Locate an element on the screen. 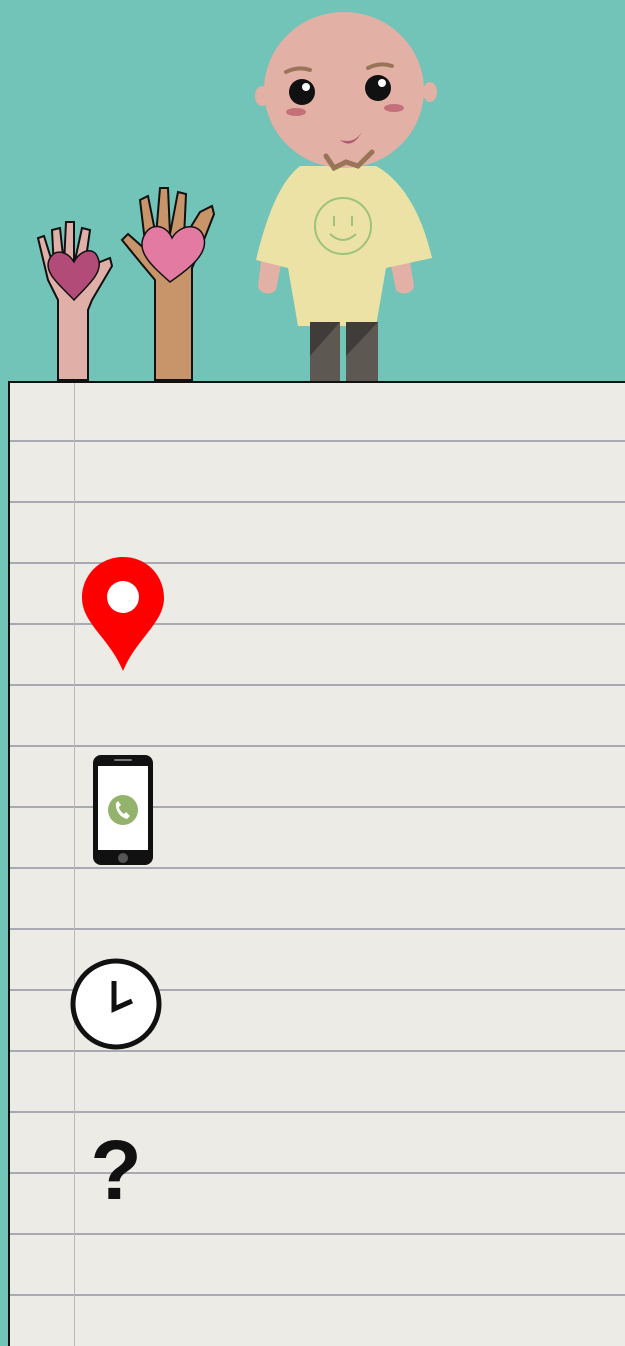 Image resolution: width=625 pixels, height=1346 pixels. map-pin-icon is located at coordinates (123, 614).